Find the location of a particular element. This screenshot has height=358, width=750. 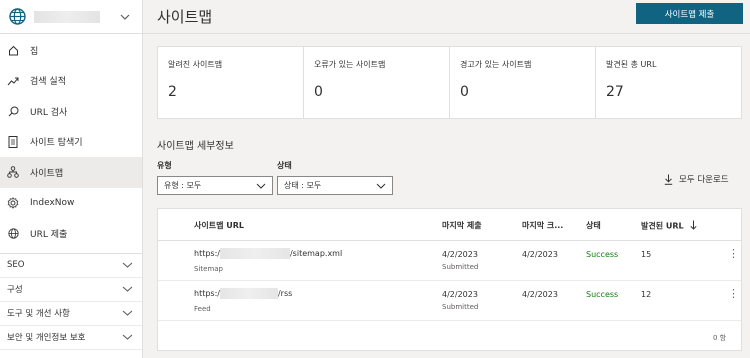

sidebar-group-security: 보안 및 개인정보 보호 is located at coordinates (71, 338).